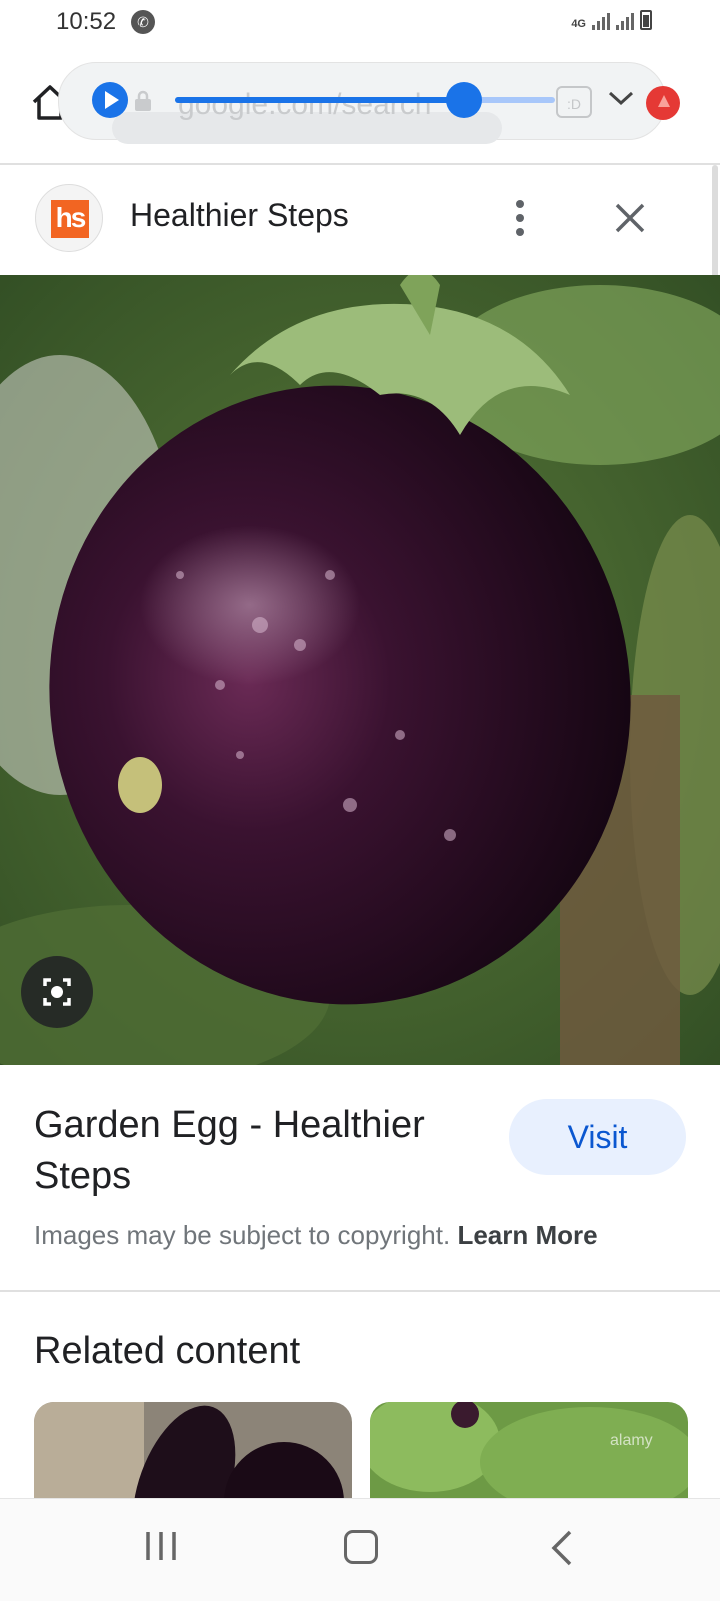  I want to click on source-logo: hs, so click(69, 218).